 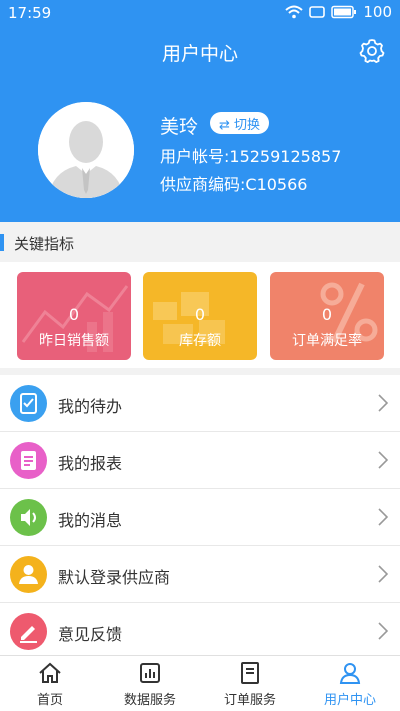 I want to click on metrics-panel: 0 昨日销售额 0 库存额 0 订单满足率, so click(x=200, y=315).